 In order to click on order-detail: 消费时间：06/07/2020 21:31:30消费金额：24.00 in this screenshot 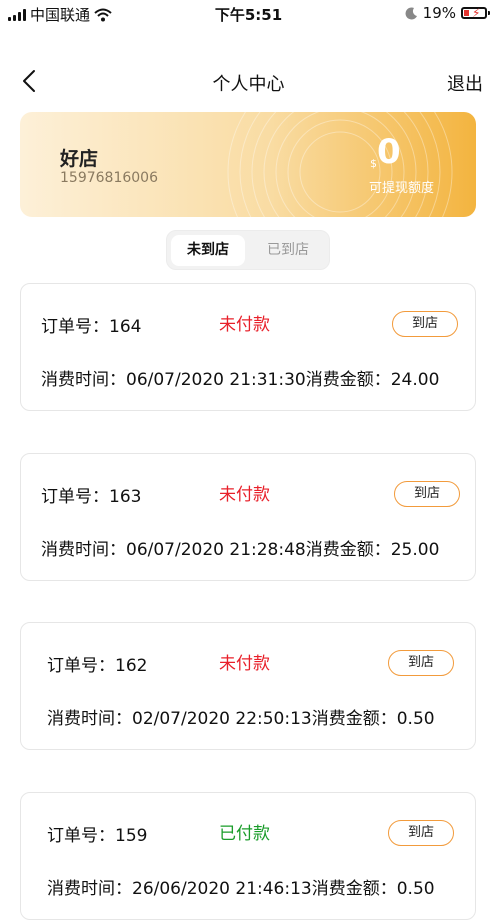, I will do `click(240, 380)`.